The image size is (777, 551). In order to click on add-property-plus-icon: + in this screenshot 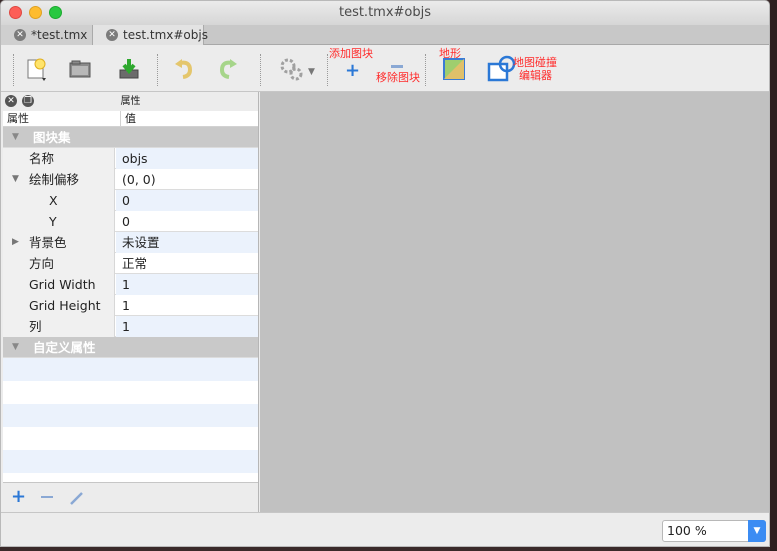, I will do `click(18, 496)`.